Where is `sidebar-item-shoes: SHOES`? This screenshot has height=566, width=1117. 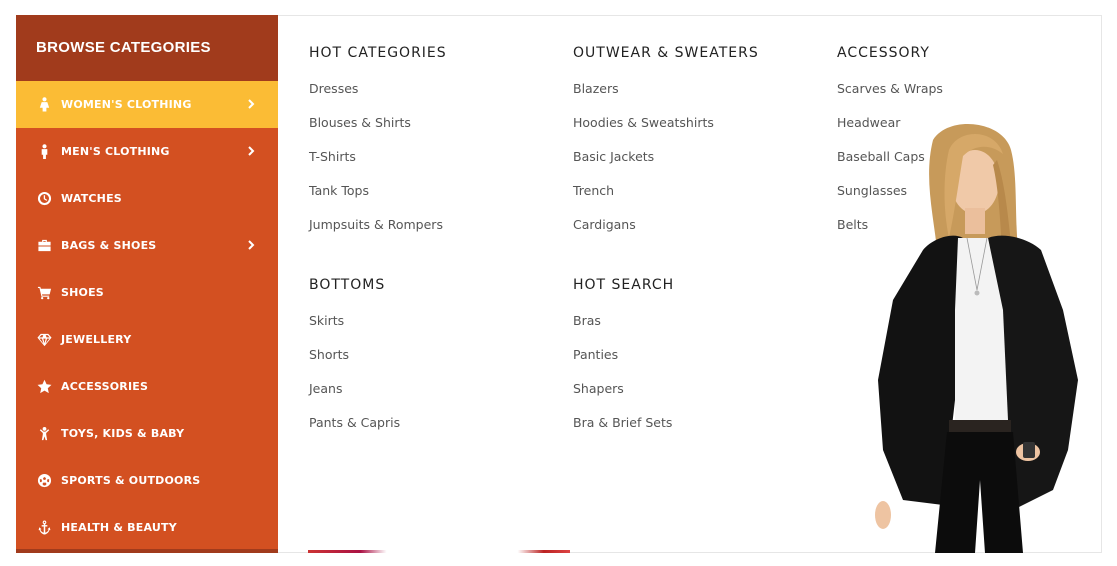 sidebar-item-shoes: SHOES is located at coordinates (147, 292).